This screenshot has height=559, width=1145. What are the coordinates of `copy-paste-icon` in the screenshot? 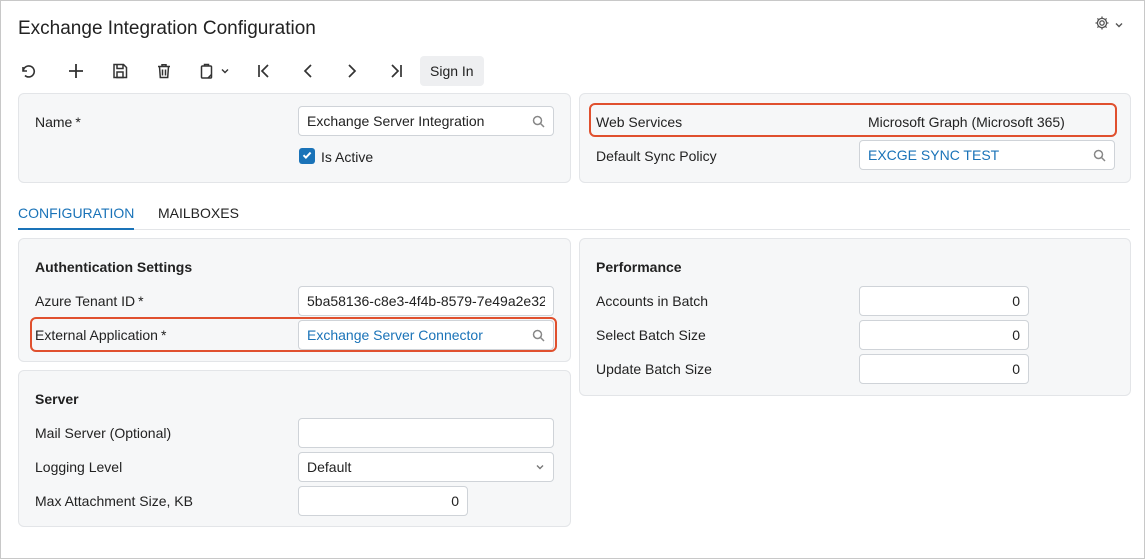 It's located at (207, 71).